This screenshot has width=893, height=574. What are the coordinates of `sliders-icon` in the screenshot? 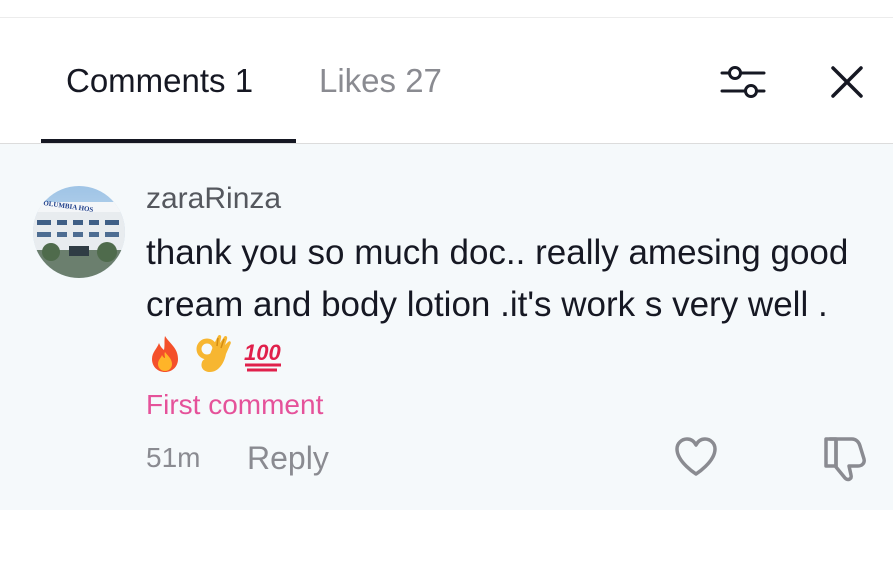 It's located at (743, 82).